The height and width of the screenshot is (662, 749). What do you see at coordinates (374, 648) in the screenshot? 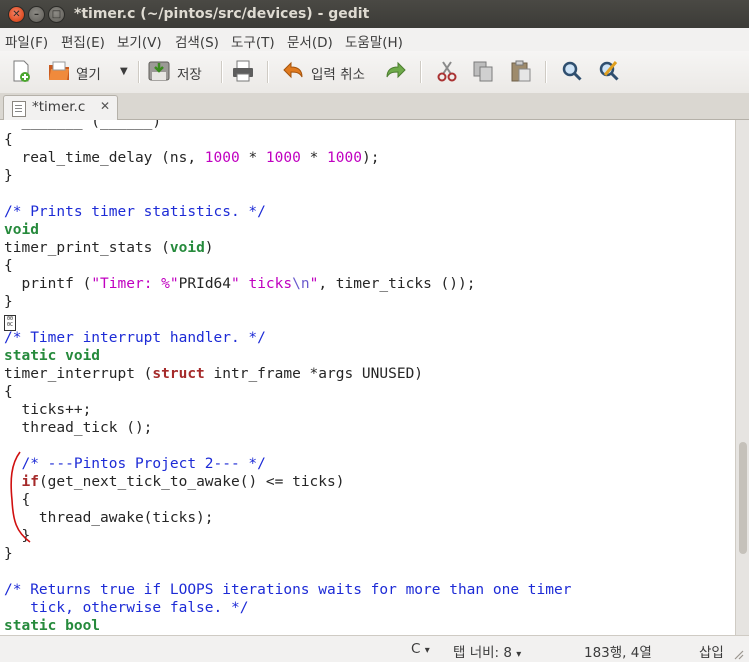
I see `status-bar: C ▾ 탭 너비: 8 ▾ 183행, 4열 삽입` at bounding box center [374, 648].